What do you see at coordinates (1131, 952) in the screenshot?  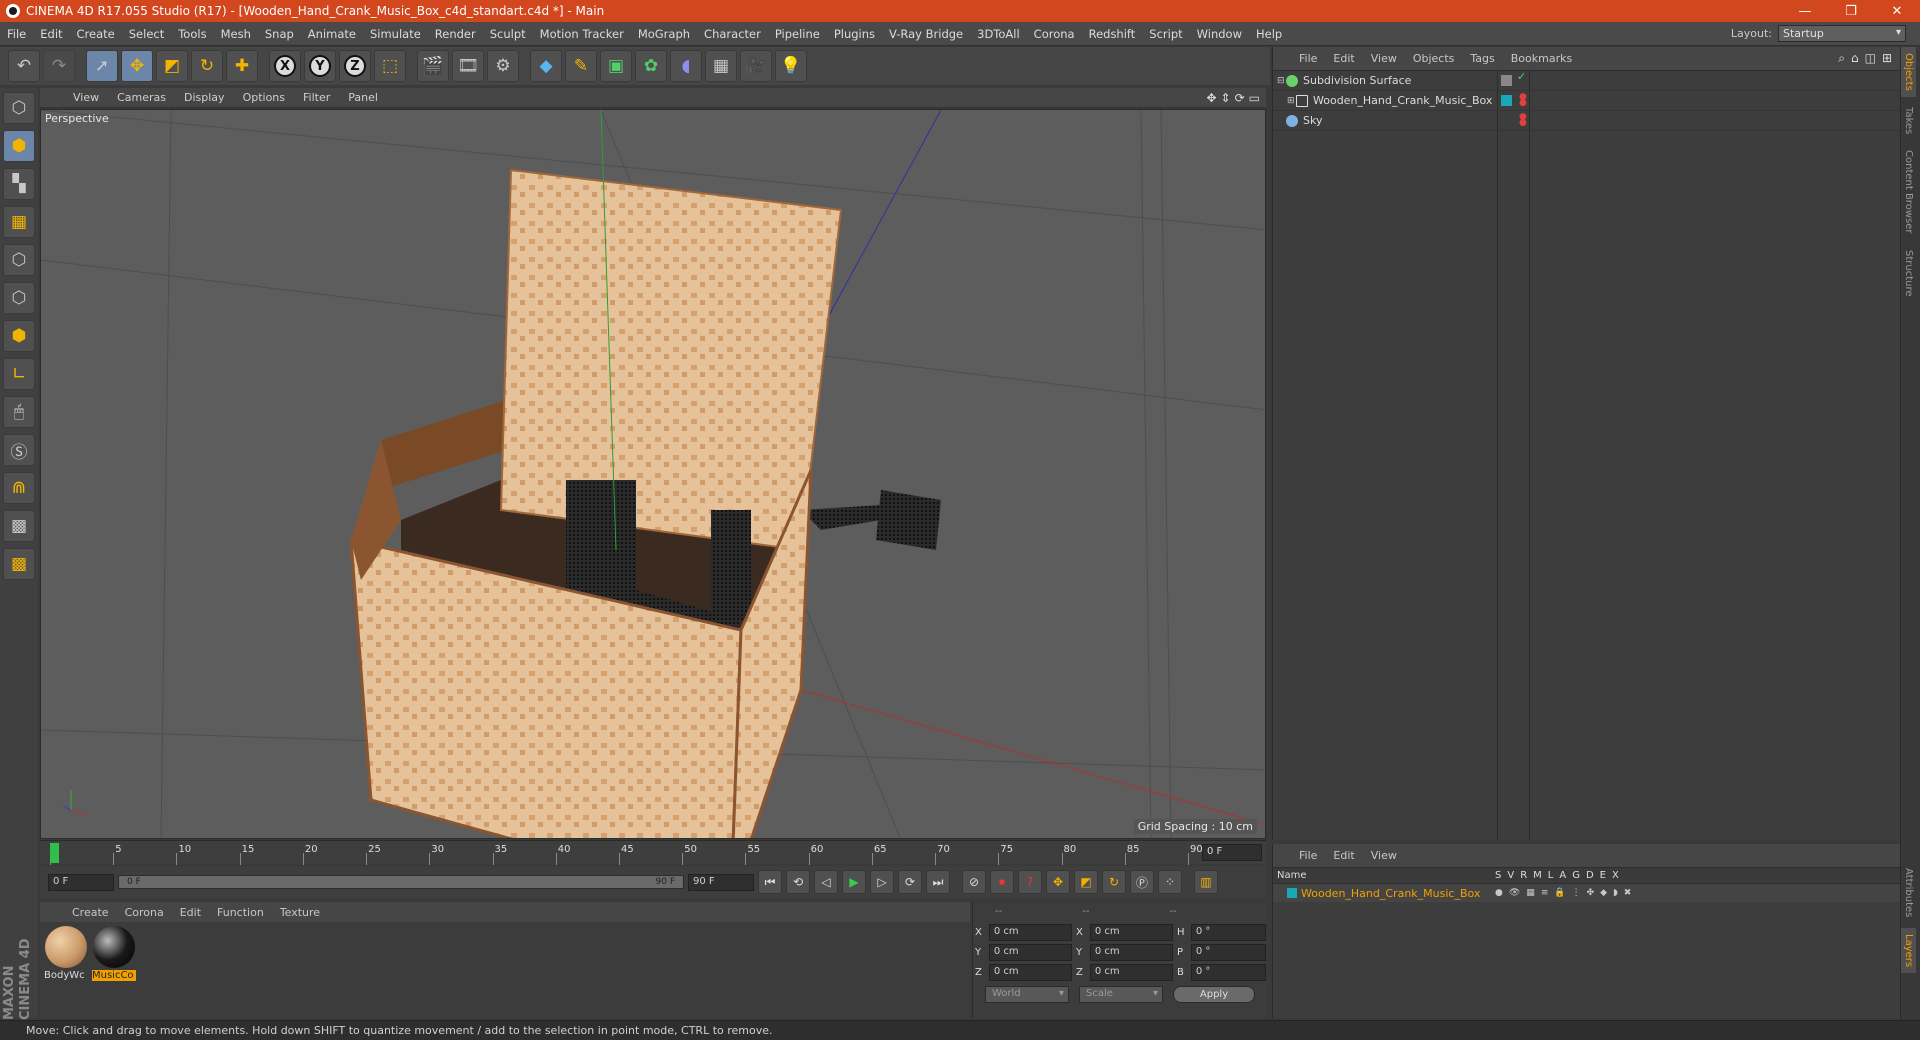 I see `size-y-field: 0 cm` at bounding box center [1131, 952].